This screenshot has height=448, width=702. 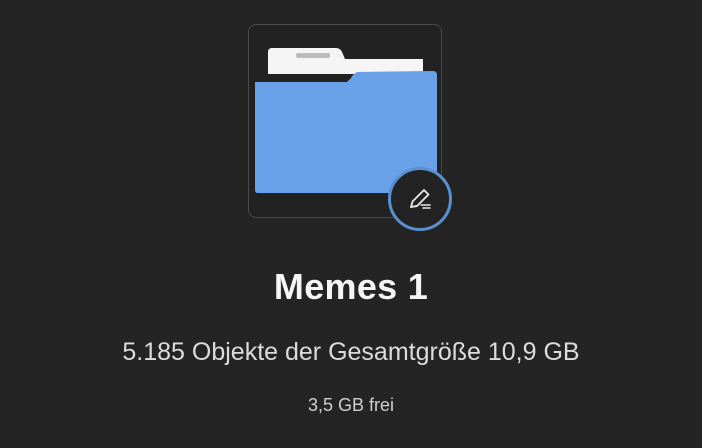 What do you see at coordinates (351, 405) in the screenshot?
I see `free-space-label: 3,5 GB frei` at bounding box center [351, 405].